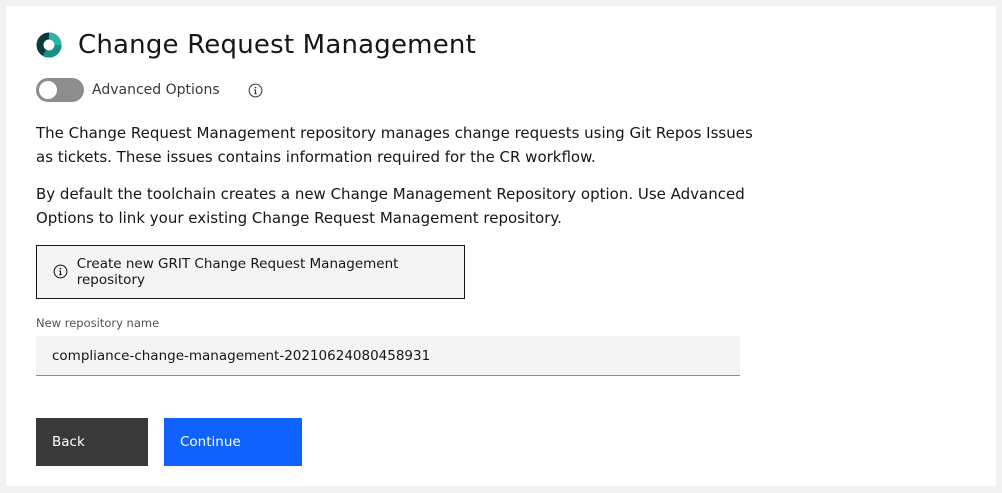 The height and width of the screenshot is (493, 1002). What do you see at coordinates (60, 90) in the screenshot?
I see `advanced-options-toggle` at bounding box center [60, 90].